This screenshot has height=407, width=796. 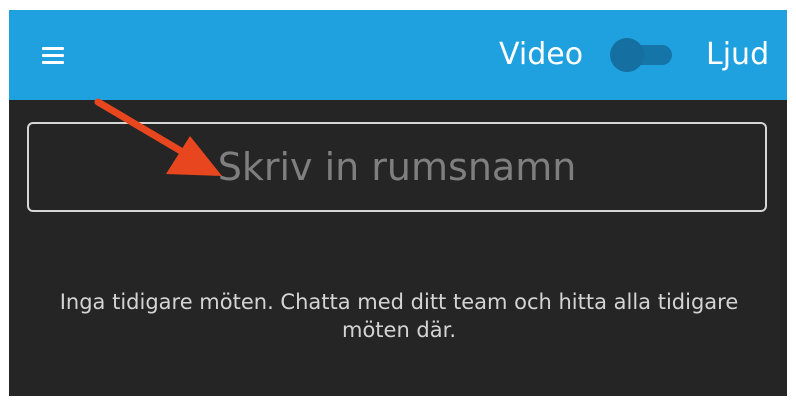 What do you see at coordinates (738, 54) in the screenshot?
I see `audio-label: Ljud` at bounding box center [738, 54].